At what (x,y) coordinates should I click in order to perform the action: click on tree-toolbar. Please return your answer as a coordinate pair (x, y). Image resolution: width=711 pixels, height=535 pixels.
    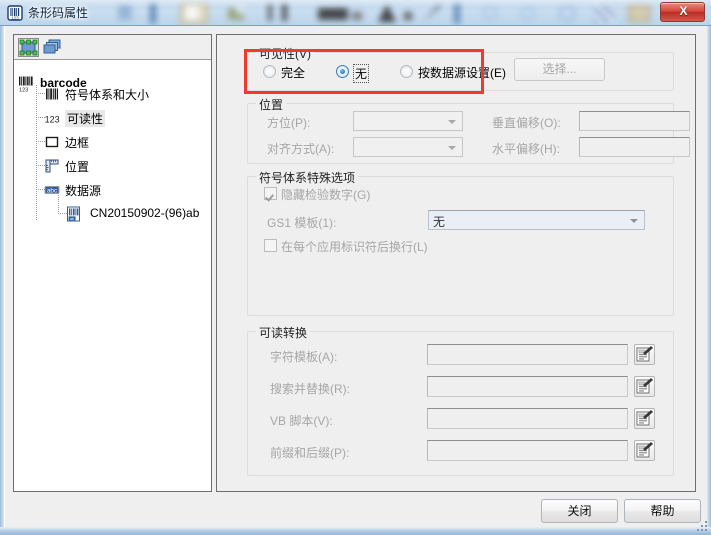
    Looking at the image, I should click on (112, 47).